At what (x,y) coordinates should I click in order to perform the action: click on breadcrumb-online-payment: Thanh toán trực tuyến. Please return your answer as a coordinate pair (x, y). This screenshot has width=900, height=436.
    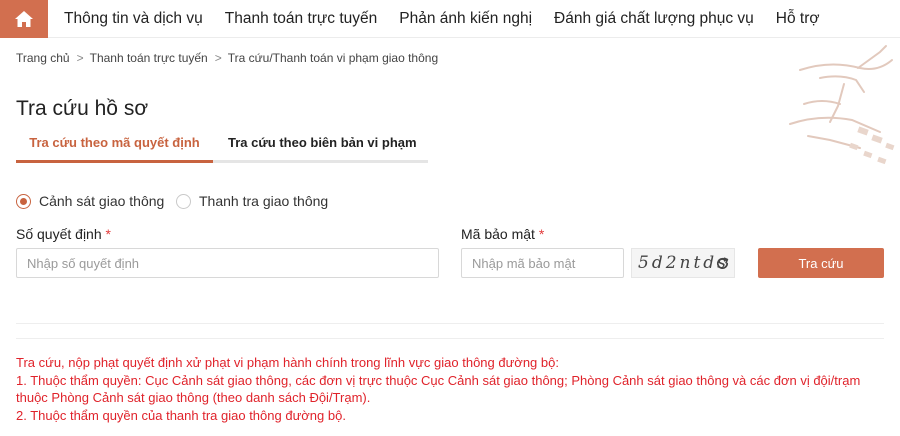
    Looking at the image, I should click on (149, 58).